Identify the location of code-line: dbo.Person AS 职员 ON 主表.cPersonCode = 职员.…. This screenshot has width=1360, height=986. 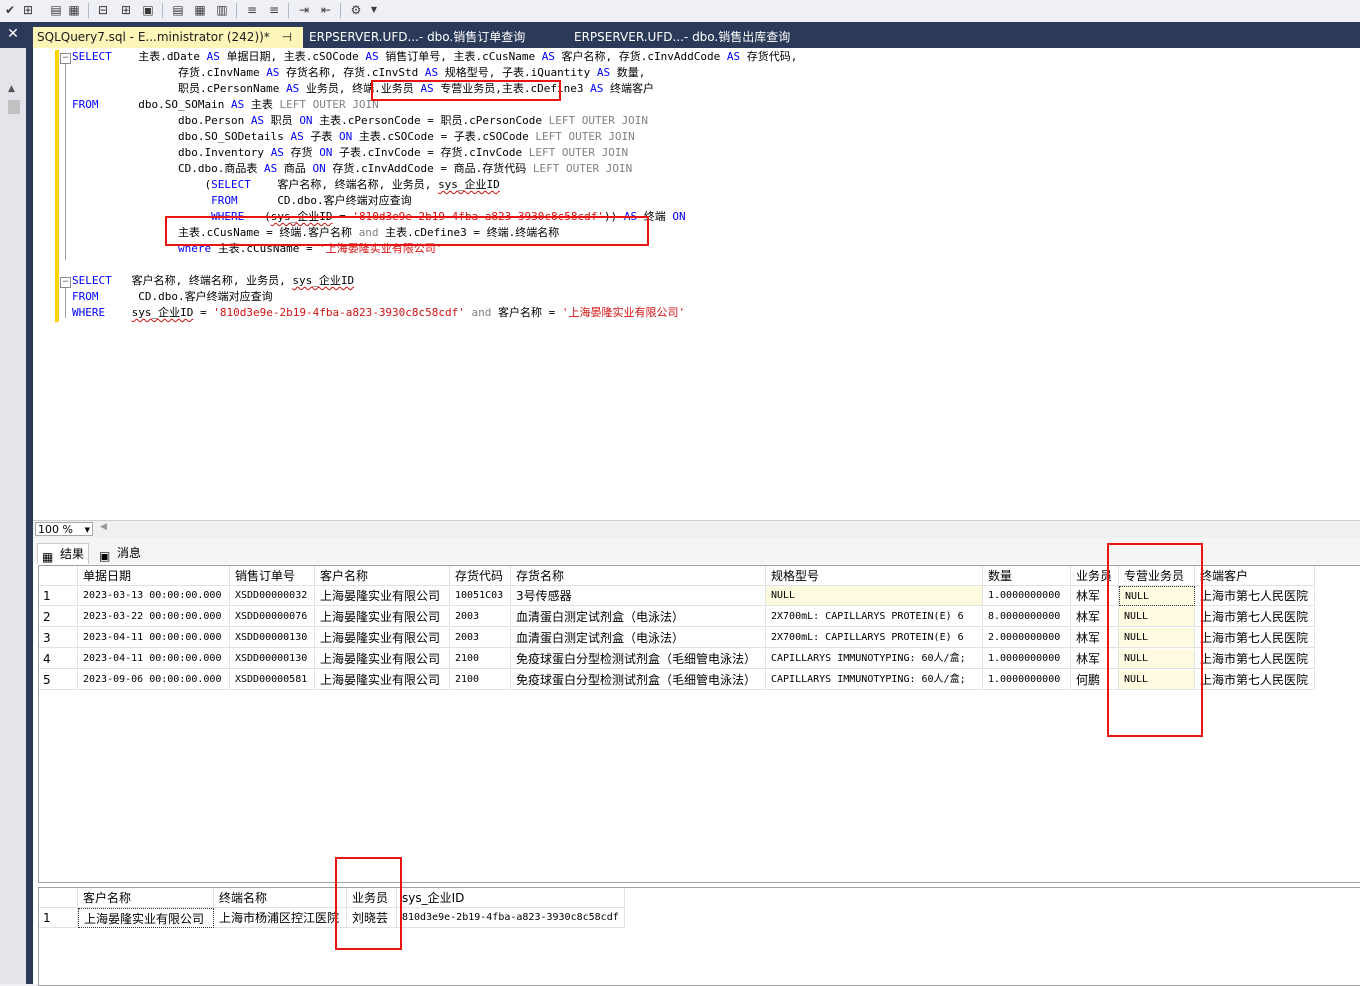
(360, 121).